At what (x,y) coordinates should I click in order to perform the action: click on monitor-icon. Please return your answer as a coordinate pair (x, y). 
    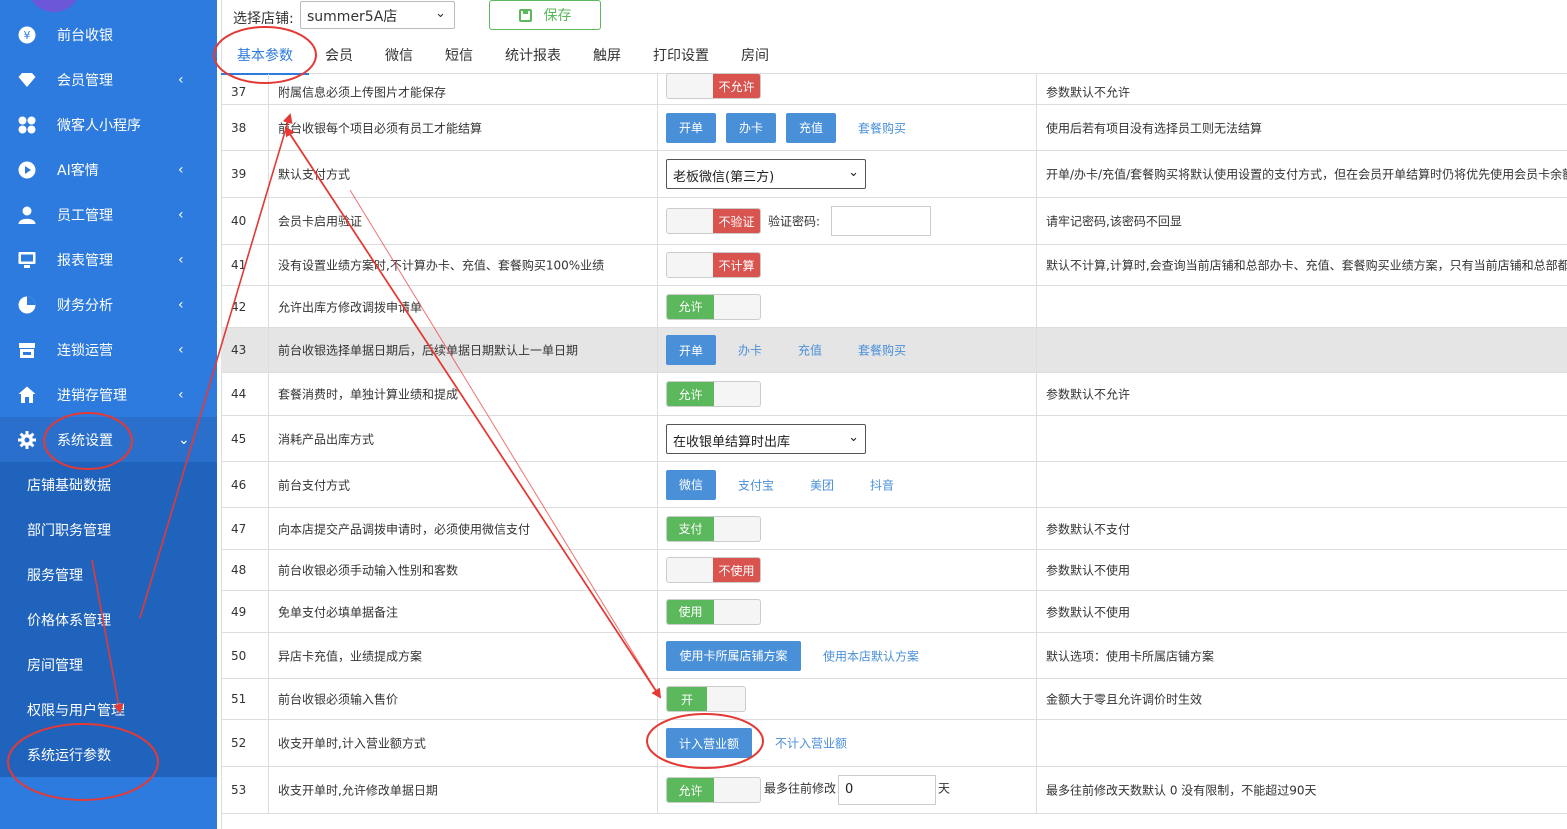
    Looking at the image, I should click on (27, 260).